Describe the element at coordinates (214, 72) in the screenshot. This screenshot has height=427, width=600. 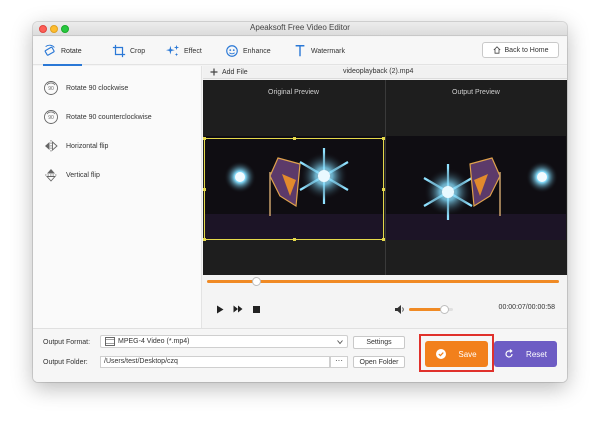
I see `plus-icon` at that location.